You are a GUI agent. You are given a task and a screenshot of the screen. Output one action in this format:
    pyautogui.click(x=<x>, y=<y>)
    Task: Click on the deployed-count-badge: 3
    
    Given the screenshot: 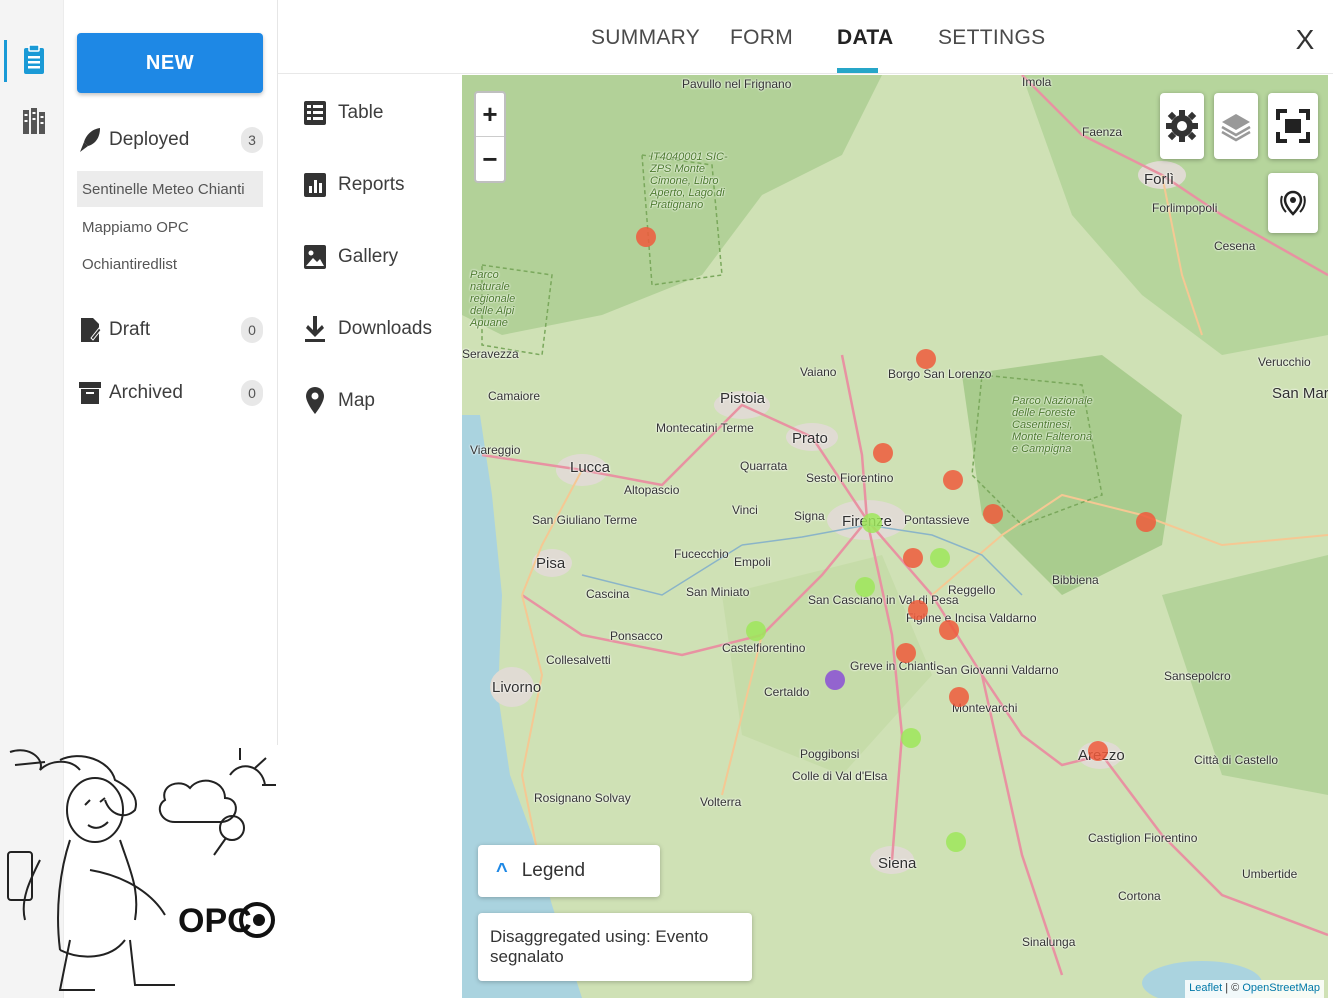 What is the action you would take?
    pyautogui.click(x=252, y=140)
    